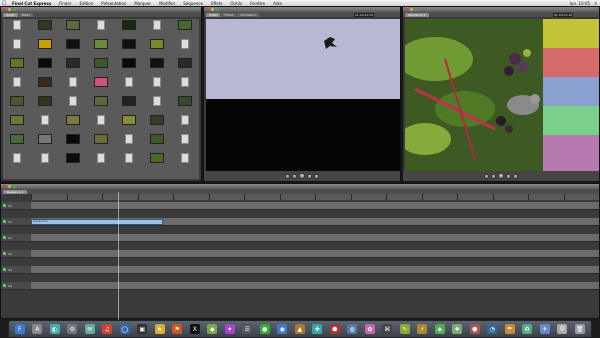 This screenshot has height=338, width=600. Describe the element at coordinates (264, 329) in the screenshot. I see `dock-app-icon: ●` at that location.